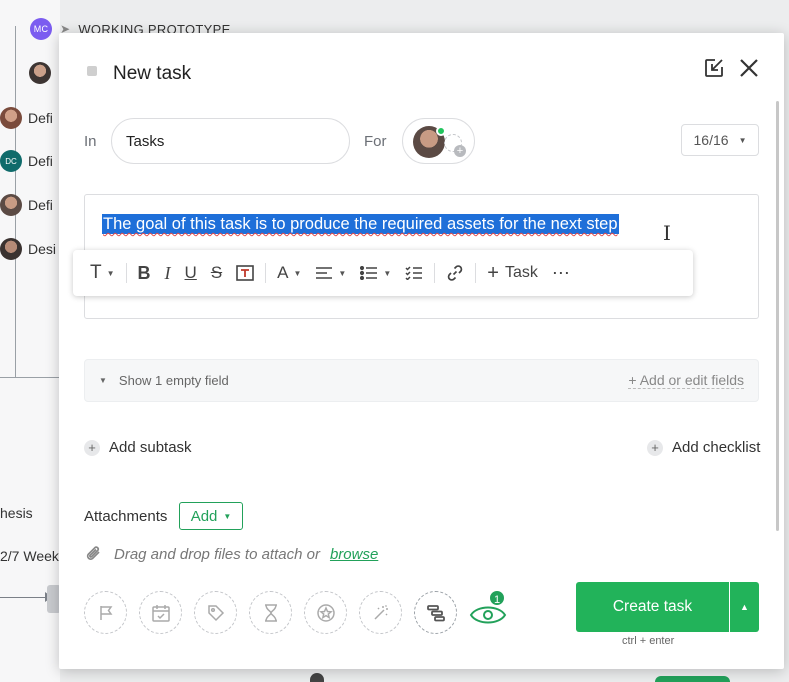 Image resolution: width=789 pixels, height=682 pixels. Describe the element at coordinates (325, 612) in the screenshot. I see `rating-button` at that location.